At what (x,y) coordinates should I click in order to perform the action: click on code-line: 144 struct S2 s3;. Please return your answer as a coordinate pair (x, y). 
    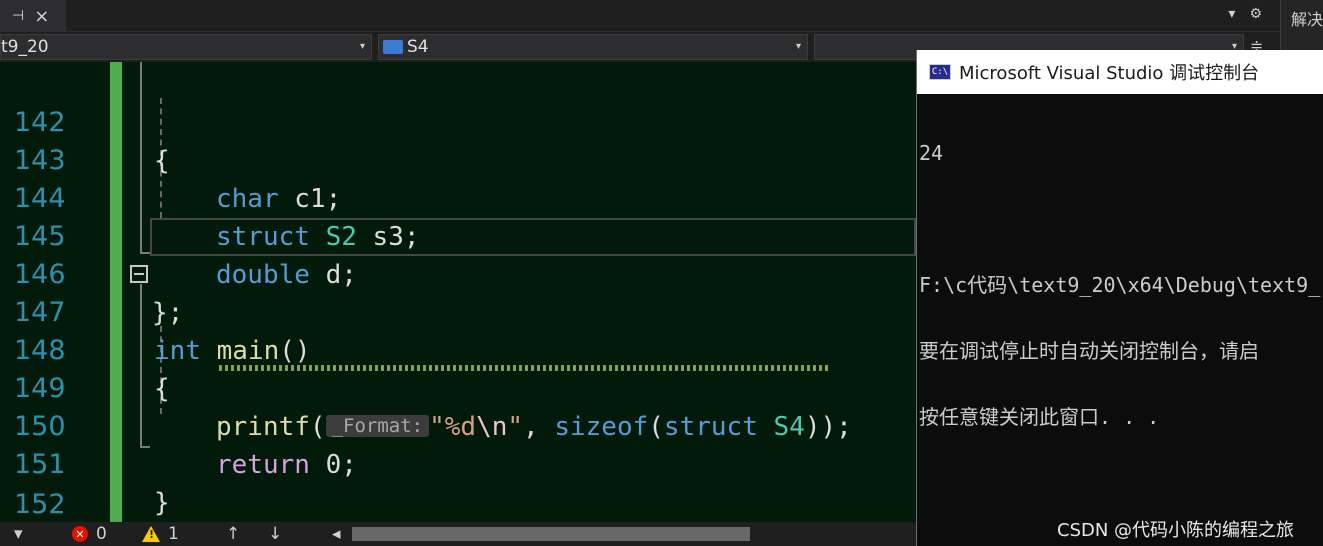
    Looking at the image, I should click on (458, 197).